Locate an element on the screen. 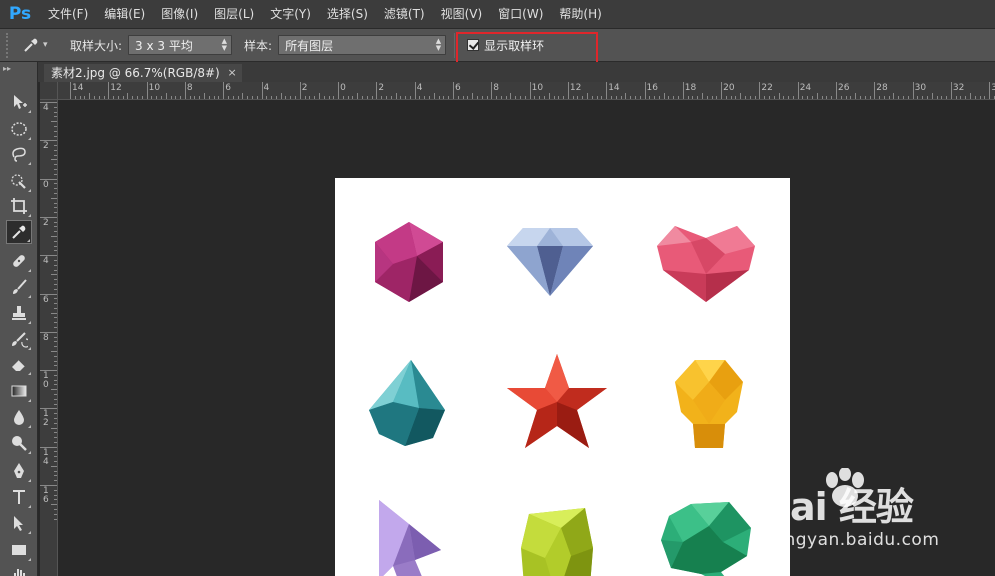  menu-select: 选择(S) is located at coordinates (347, 14).